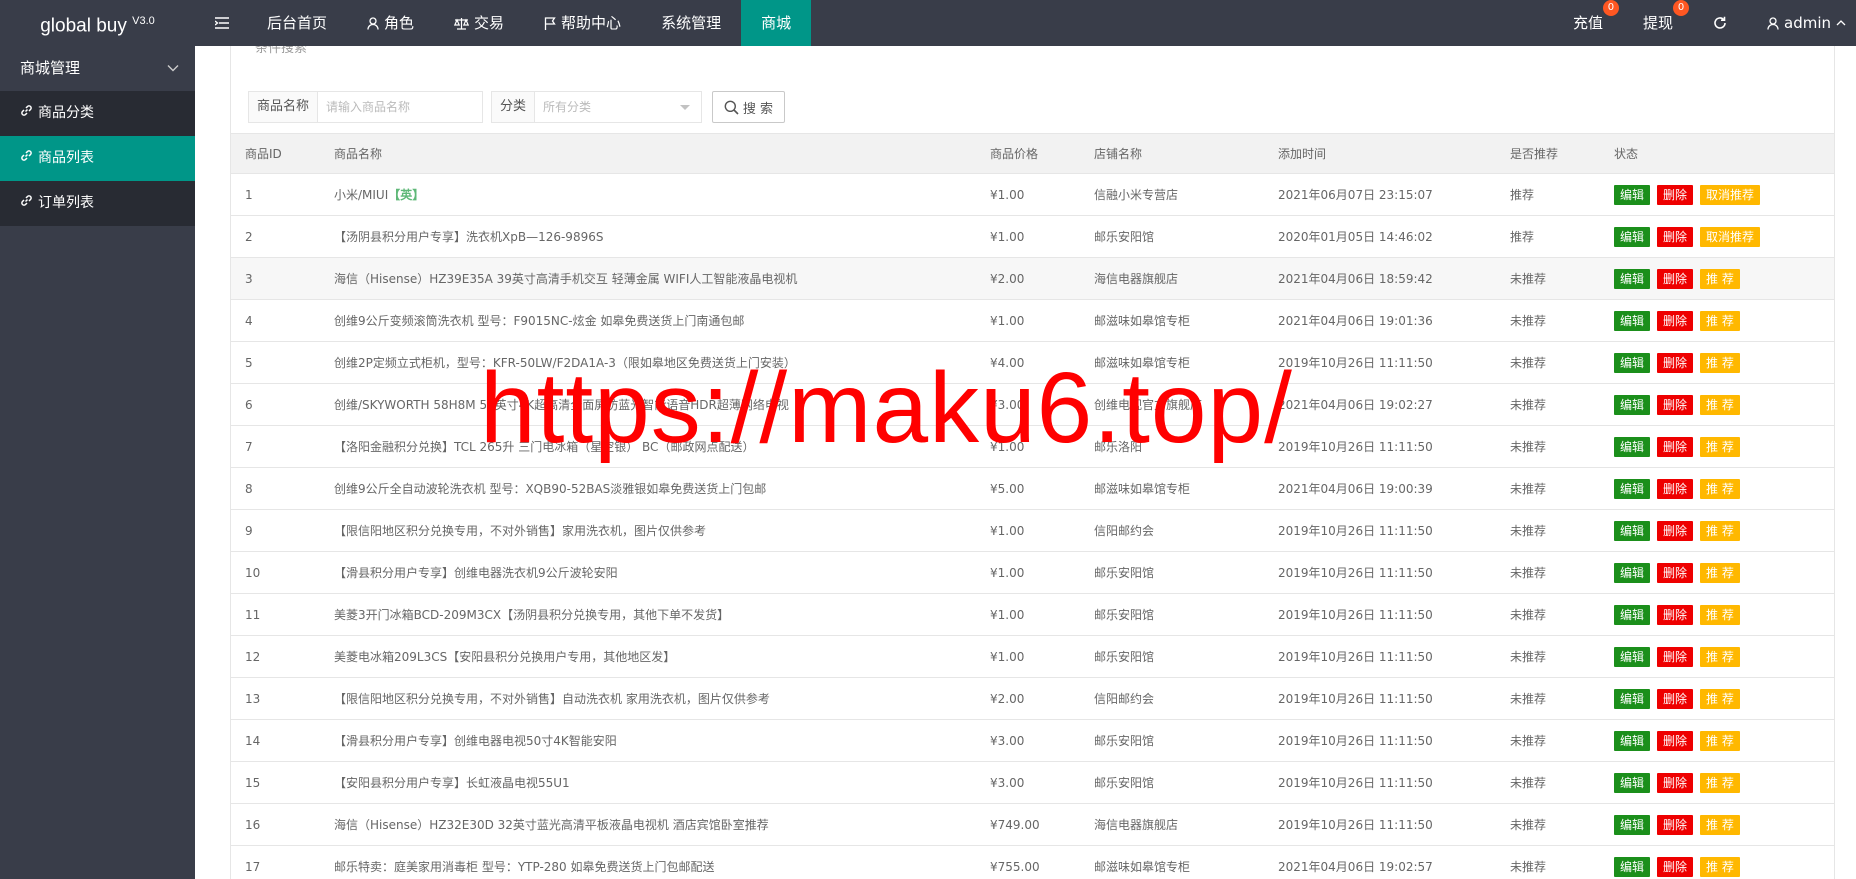 The width and height of the screenshot is (1856, 879). I want to click on nav-item-system: 系统管理, so click(691, 23).